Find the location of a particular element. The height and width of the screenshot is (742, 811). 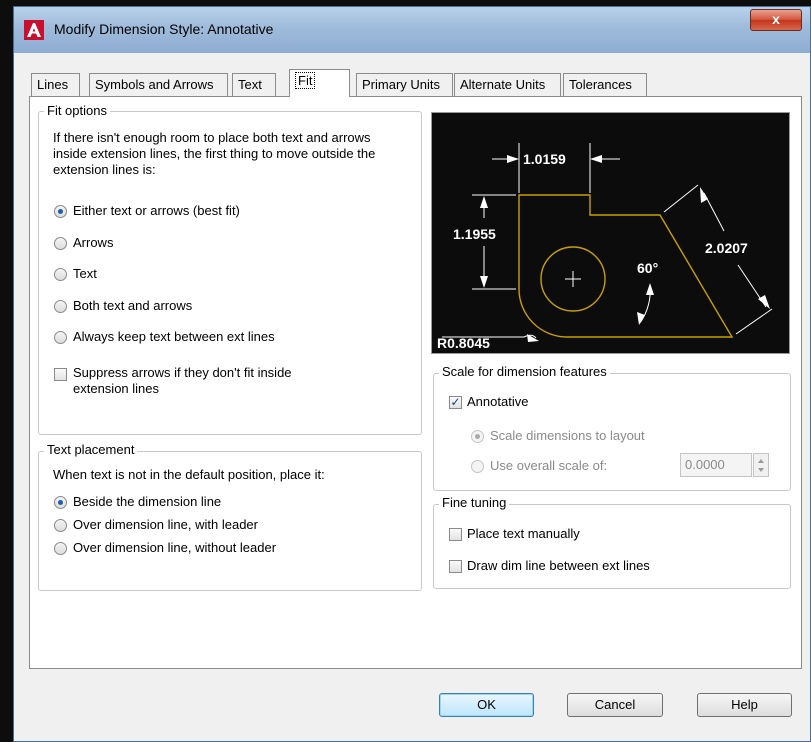

tab-label: Symbols and Arrows is located at coordinates (154, 84).